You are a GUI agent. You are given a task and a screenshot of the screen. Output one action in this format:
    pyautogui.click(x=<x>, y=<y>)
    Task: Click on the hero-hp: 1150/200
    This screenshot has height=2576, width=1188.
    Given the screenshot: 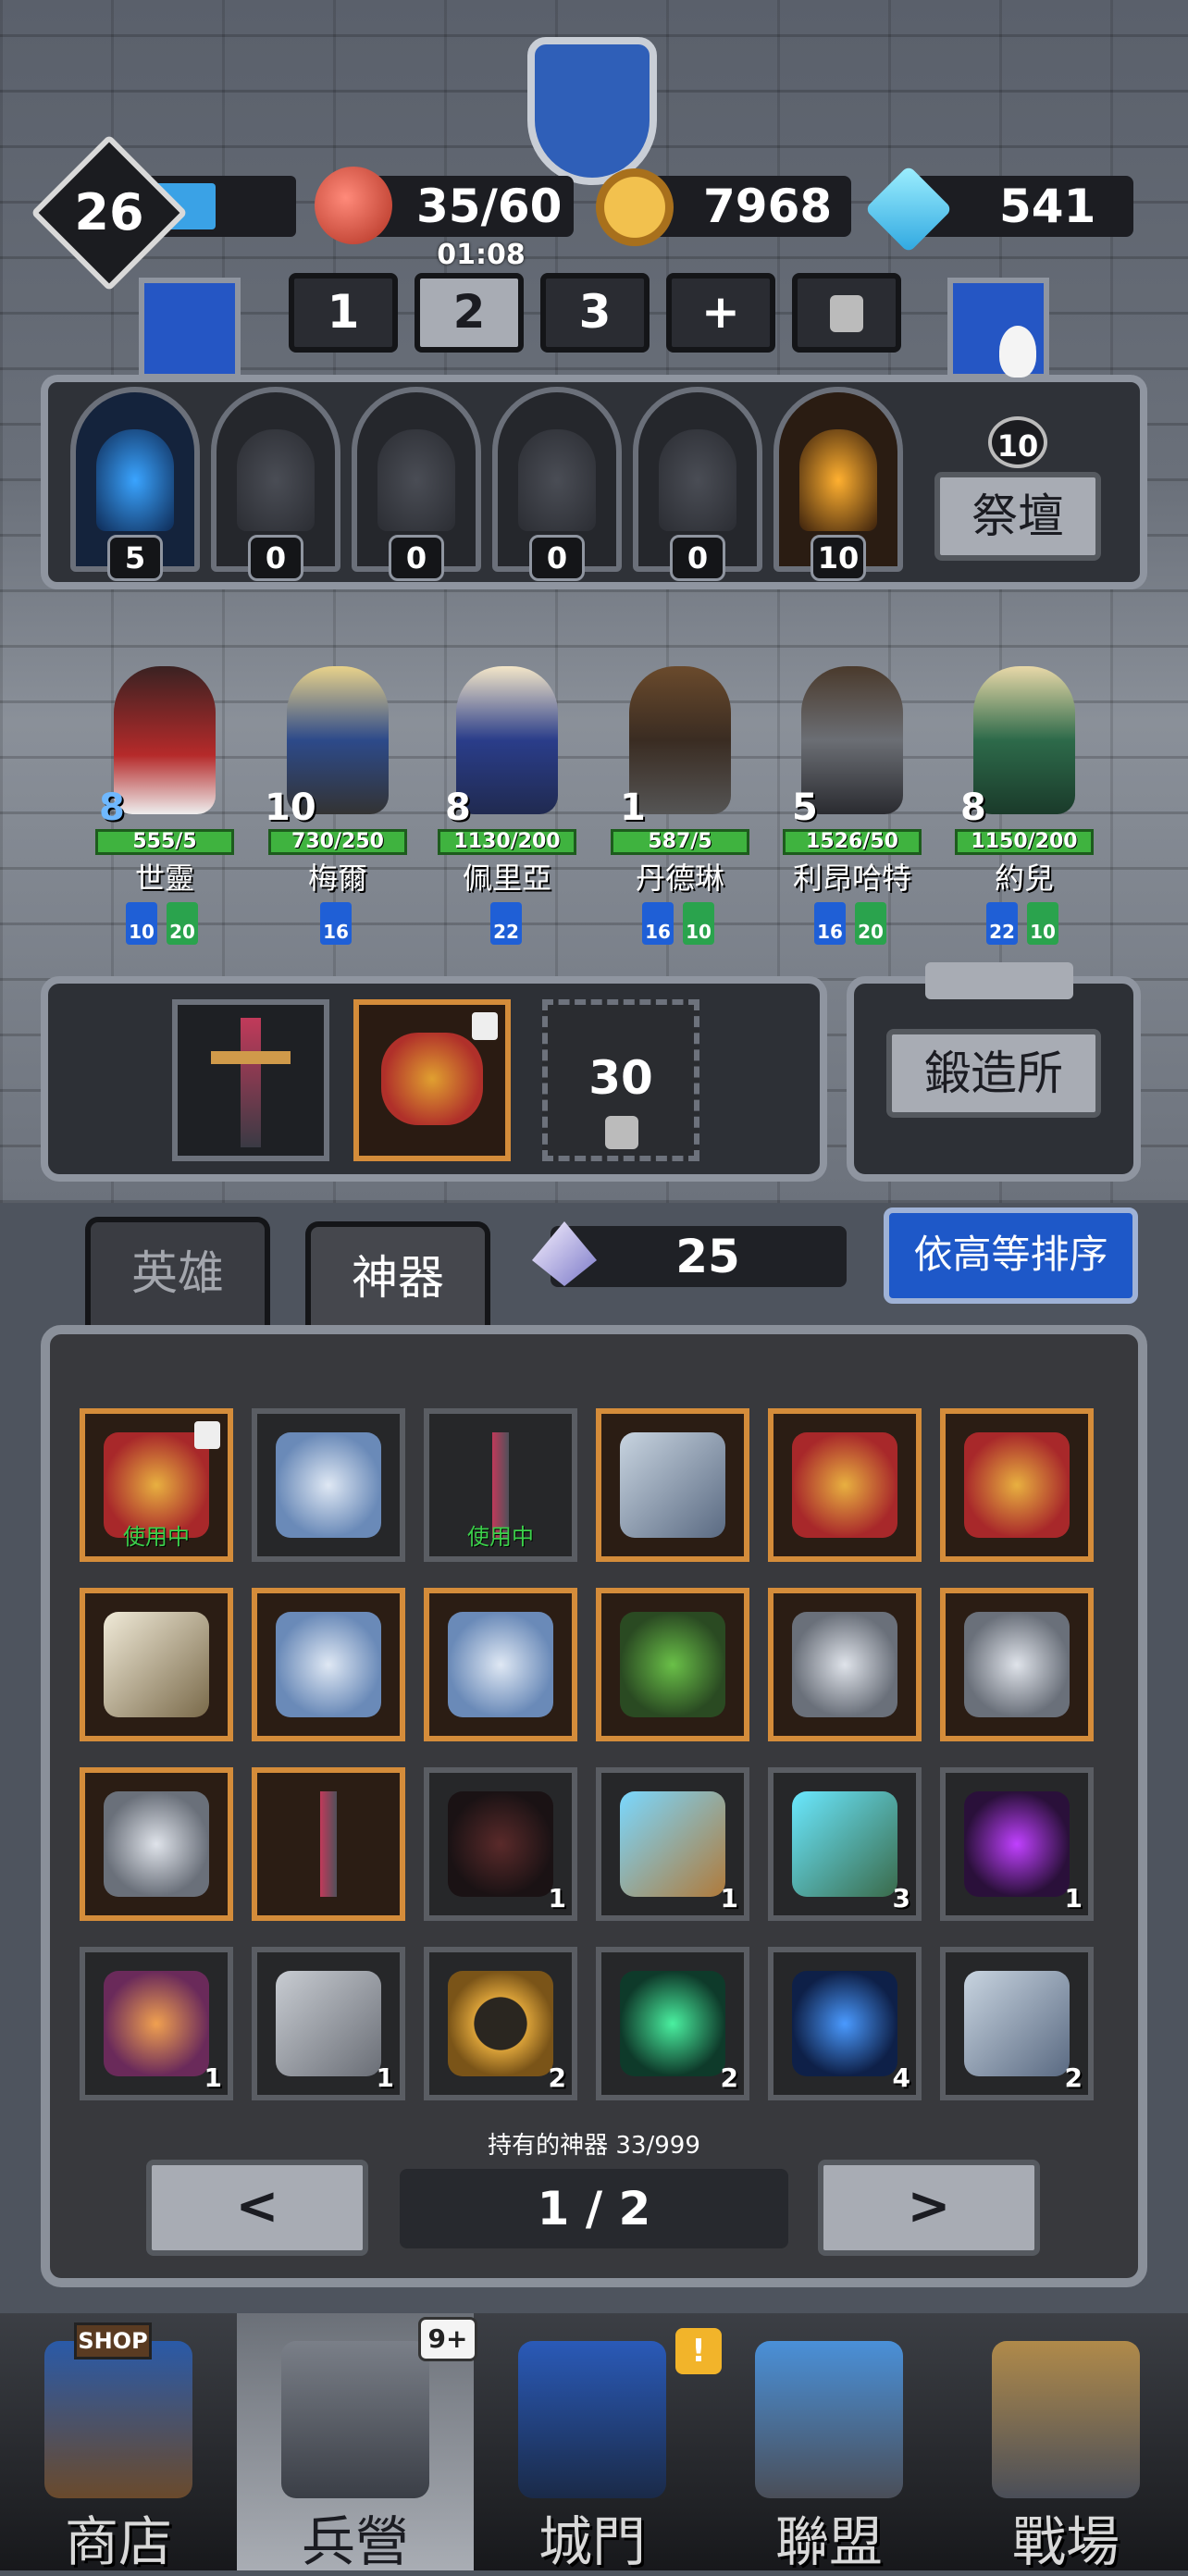 What is the action you would take?
    pyautogui.click(x=1024, y=842)
    